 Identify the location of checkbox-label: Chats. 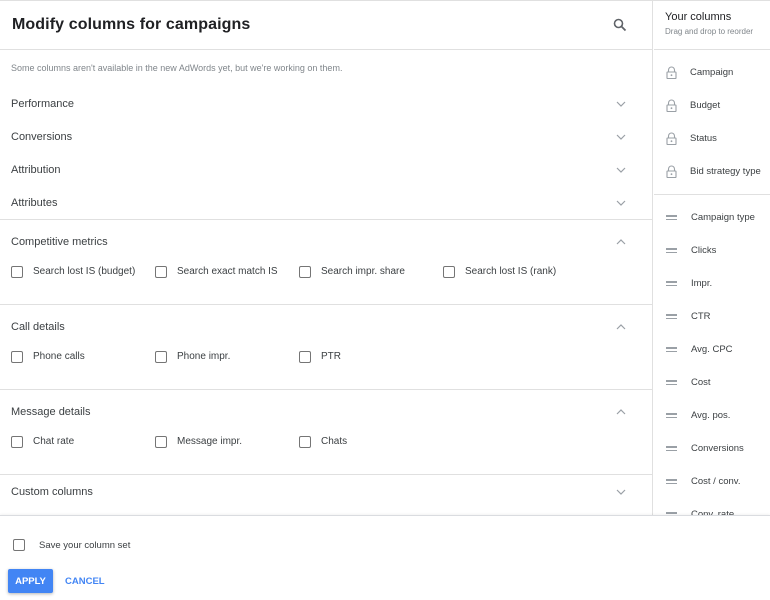
(334, 441).